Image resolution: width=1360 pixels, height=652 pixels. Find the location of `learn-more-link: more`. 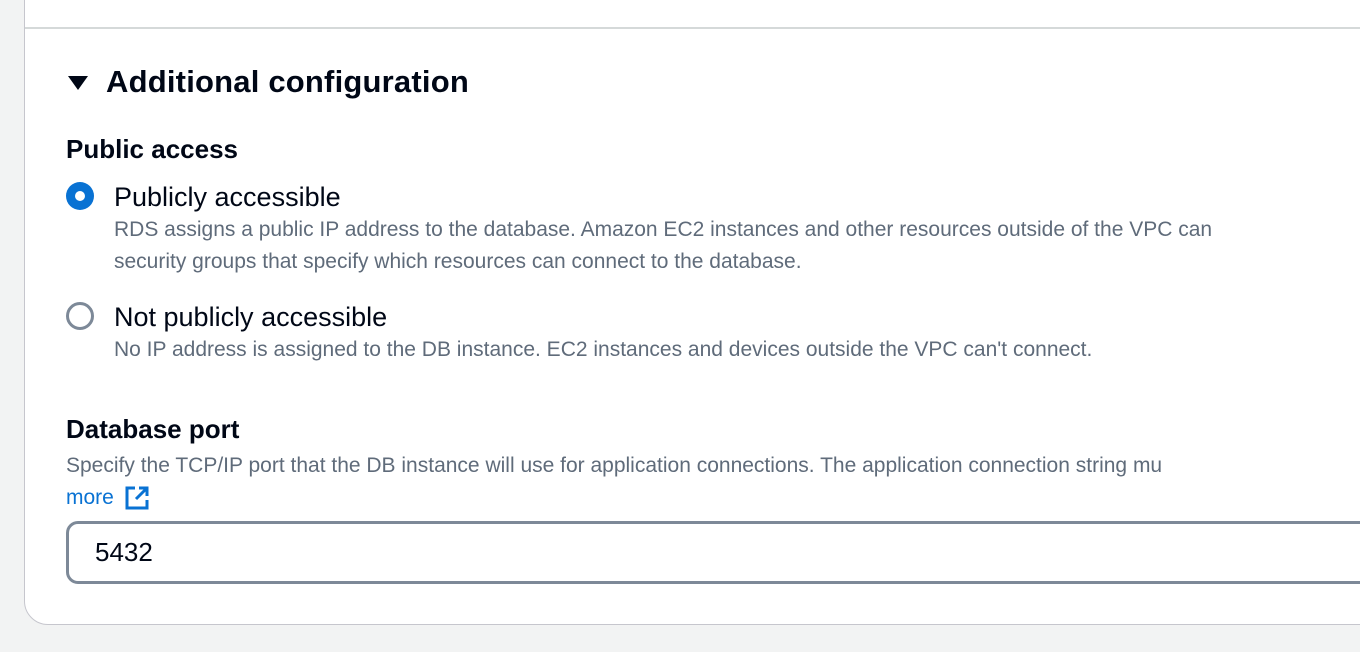

learn-more-link: more is located at coordinates (108, 498).